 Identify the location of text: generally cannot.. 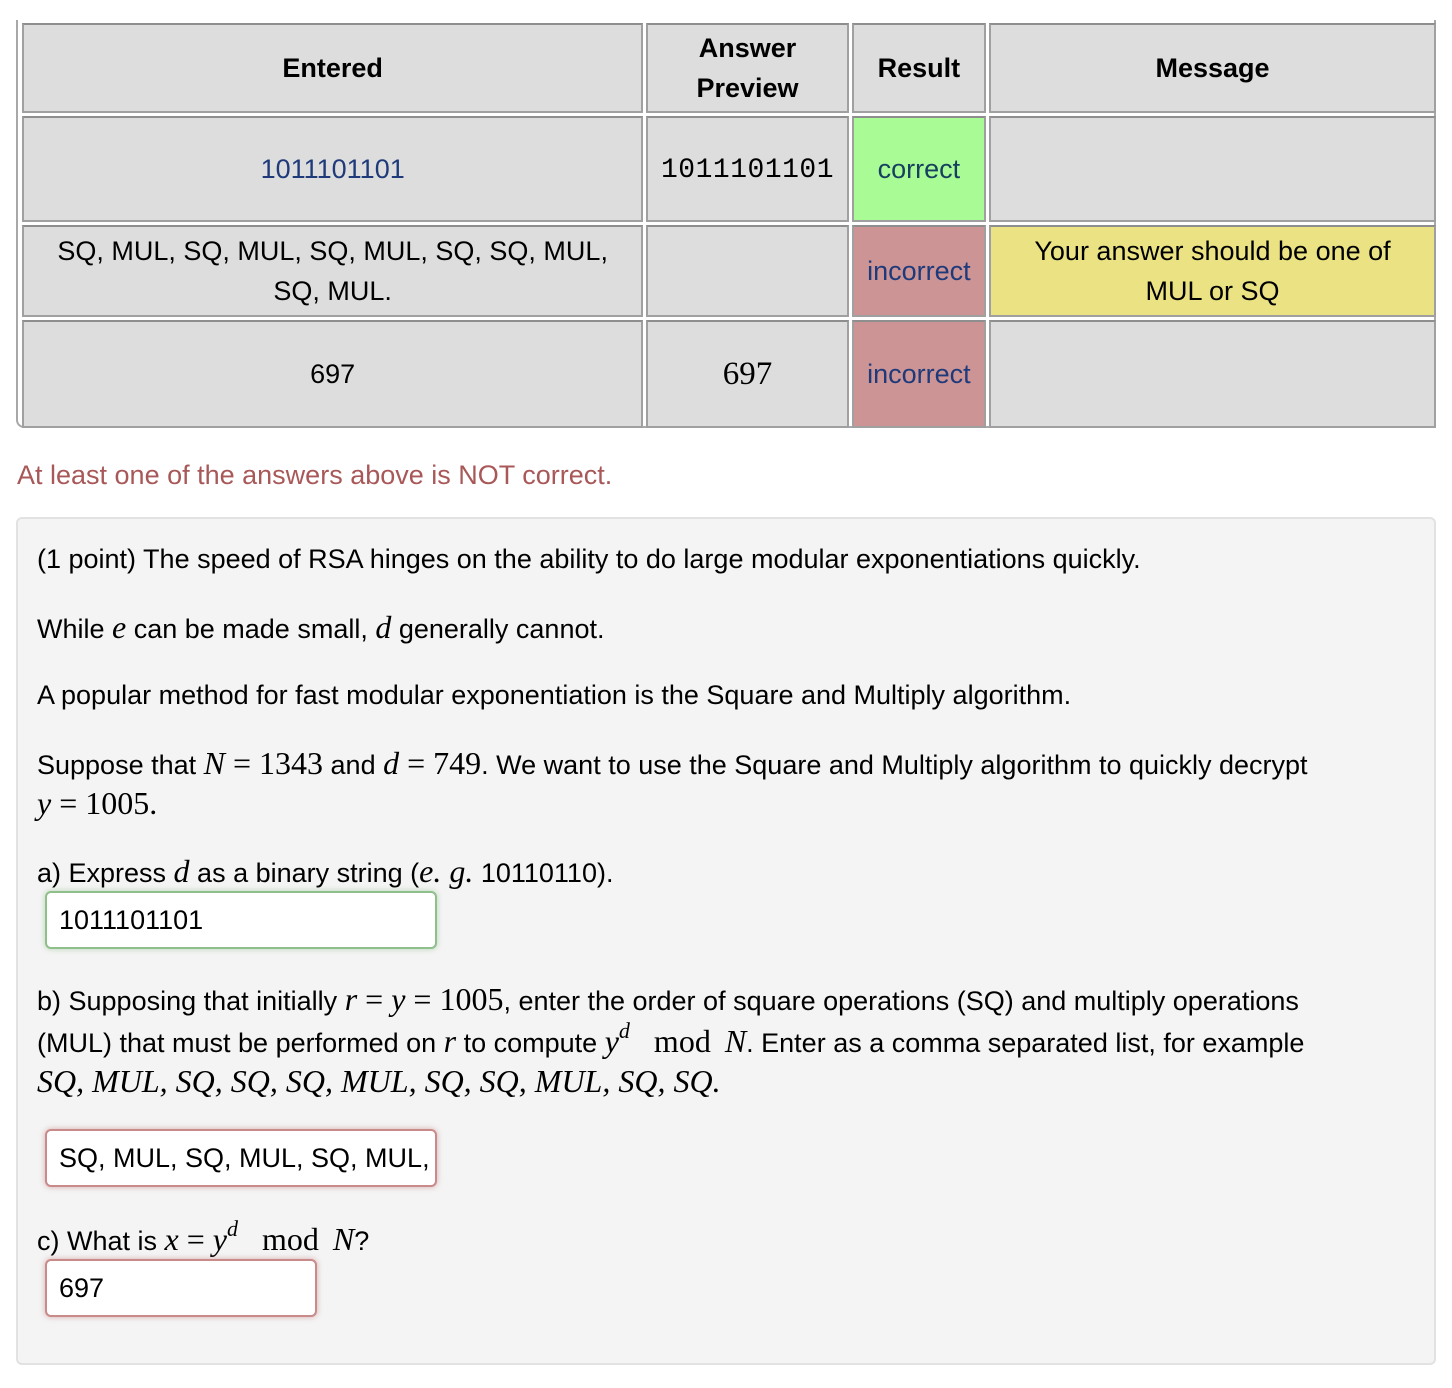
(498, 629).